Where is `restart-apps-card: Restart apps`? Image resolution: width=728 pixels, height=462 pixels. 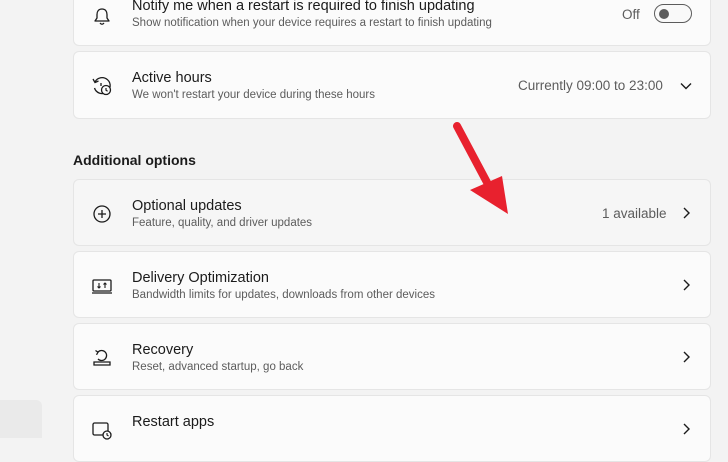 restart-apps-card: Restart apps is located at coordinates (392, 428).